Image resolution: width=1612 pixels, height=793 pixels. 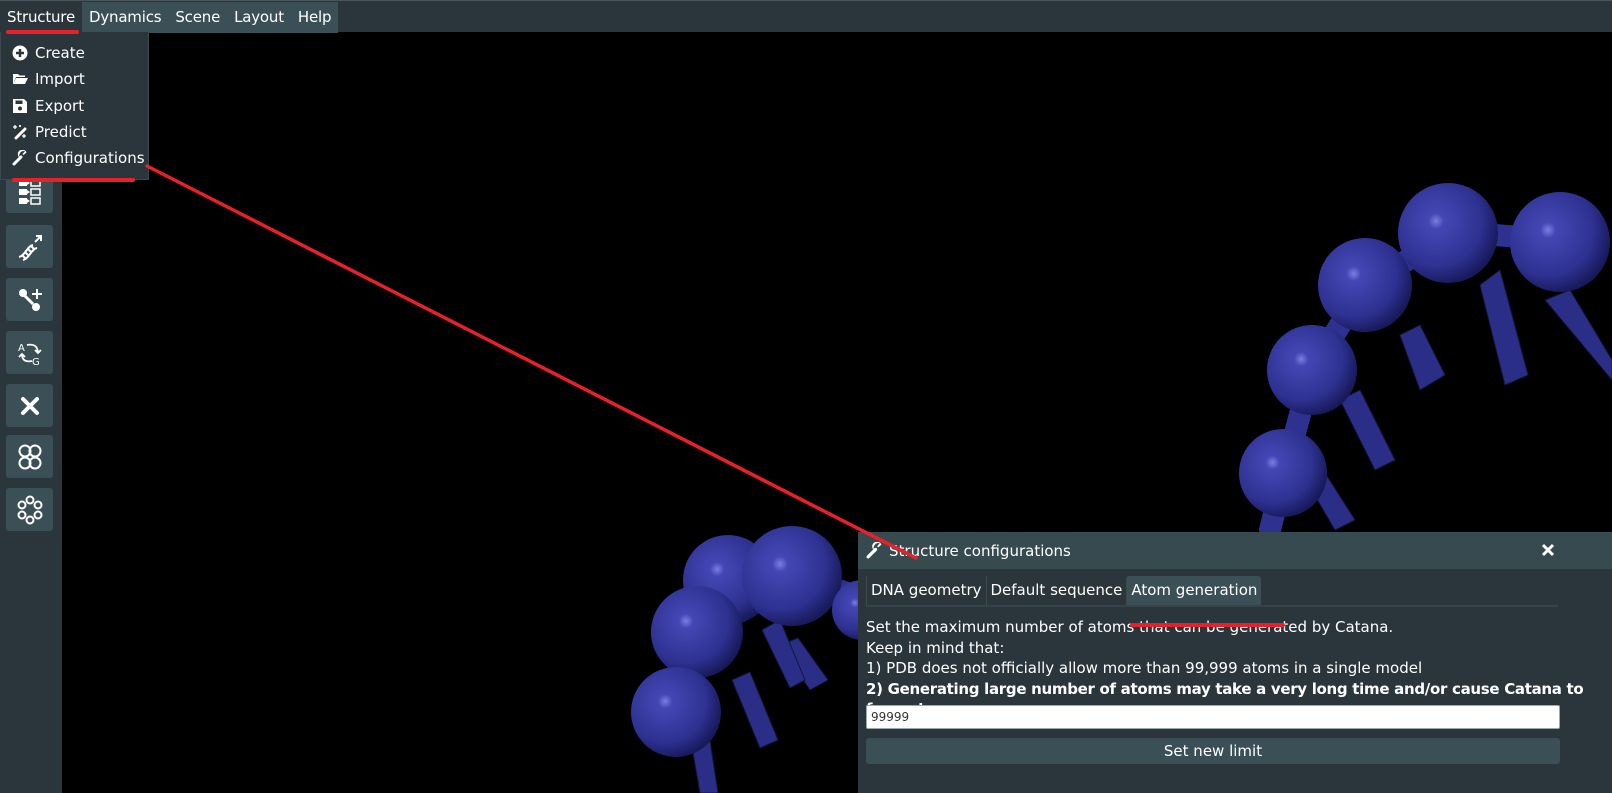 I want to click on menu-bar-items: Structure Dynamics Scene Layout Help, so click(x=169, y=17).